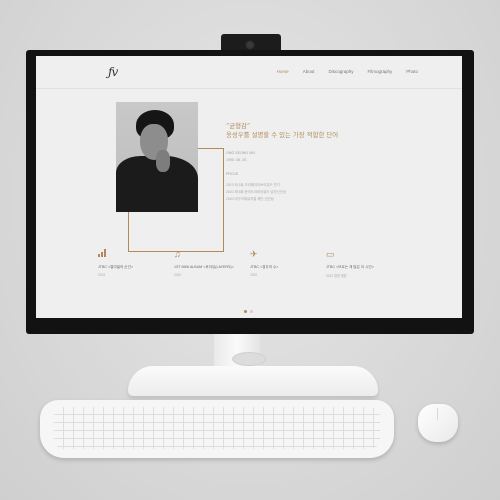 The height and width of the screenshot is (500, 500). I want to click on monitor-stand-base, so click(253, 381).